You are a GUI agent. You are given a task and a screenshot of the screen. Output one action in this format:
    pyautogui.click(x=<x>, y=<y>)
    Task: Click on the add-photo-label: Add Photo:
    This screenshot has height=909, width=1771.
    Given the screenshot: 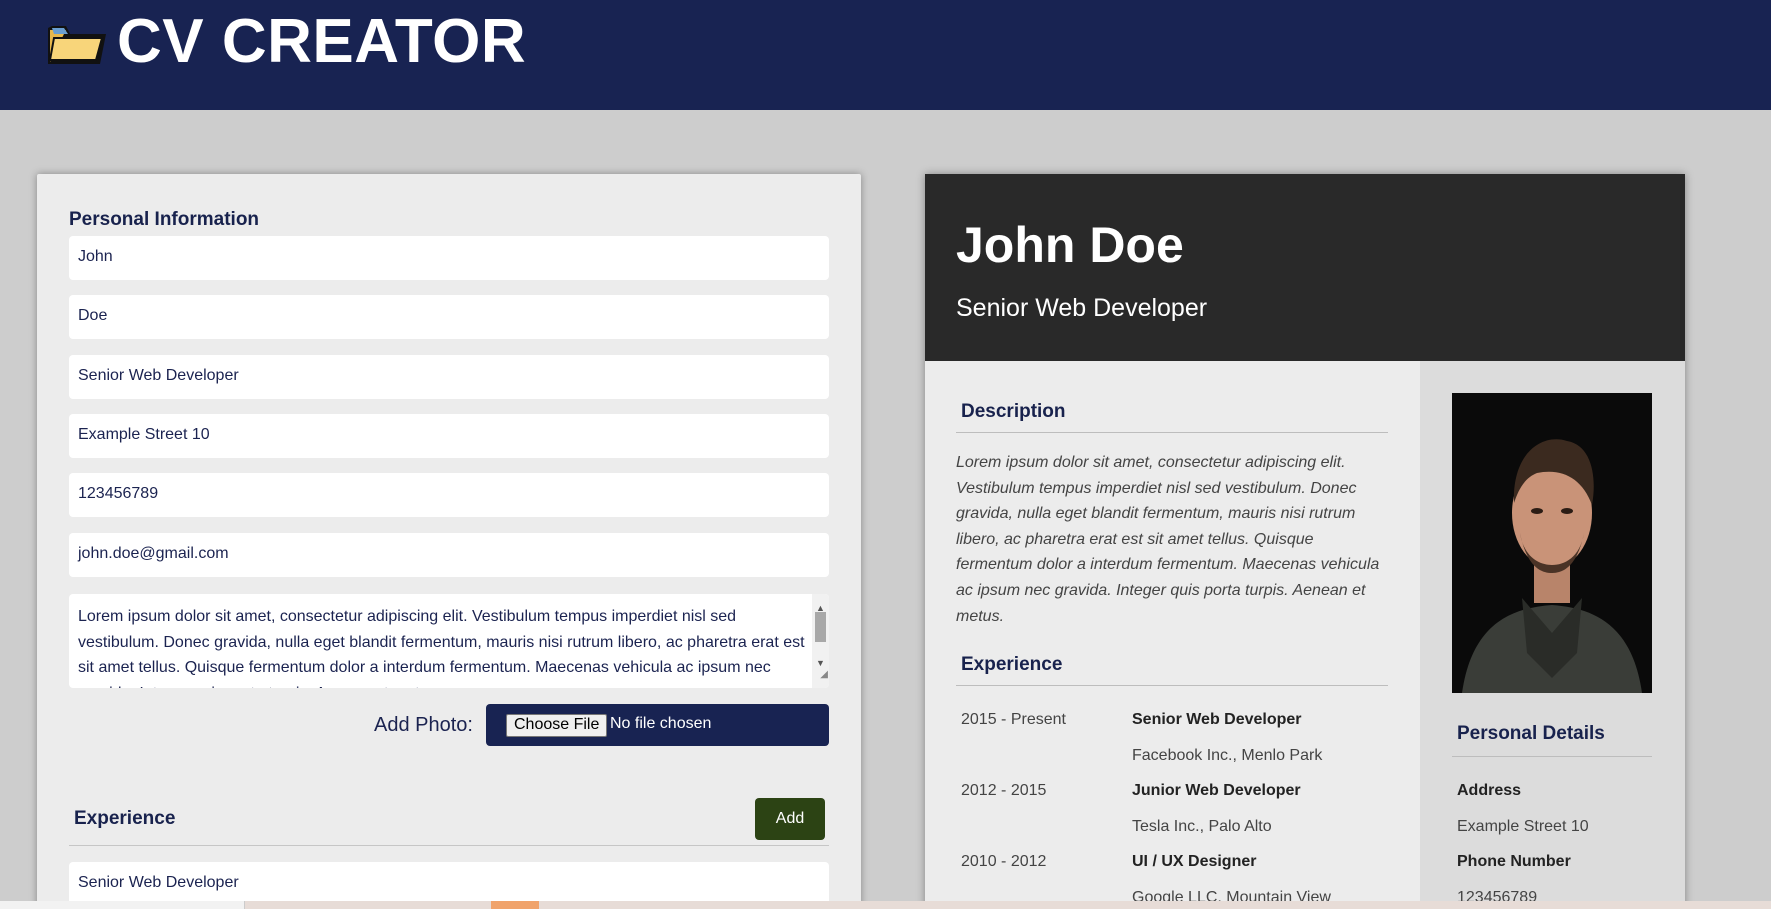 What is the action you would take?
    pyautogui.click(x=423, y=725)
    